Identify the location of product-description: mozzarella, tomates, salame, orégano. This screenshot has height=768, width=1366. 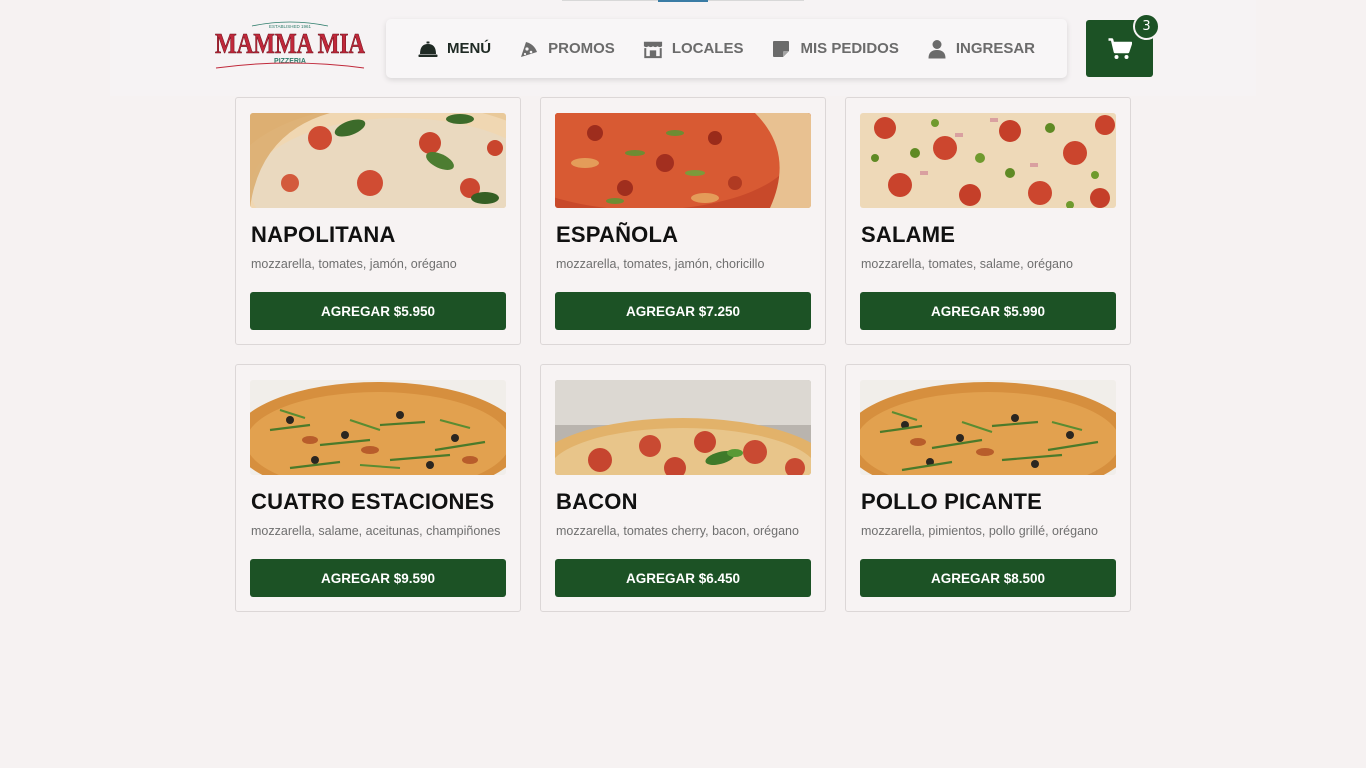
(967, 264).